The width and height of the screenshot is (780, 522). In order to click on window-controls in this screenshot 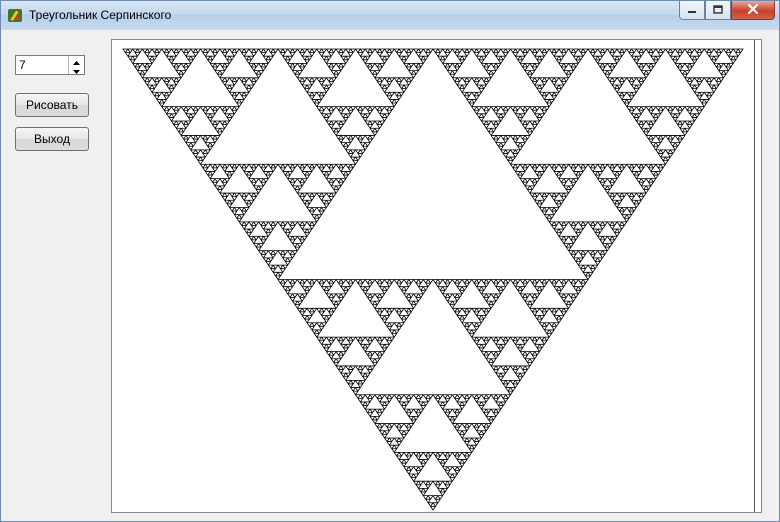, I will do `click(727, 11)`.